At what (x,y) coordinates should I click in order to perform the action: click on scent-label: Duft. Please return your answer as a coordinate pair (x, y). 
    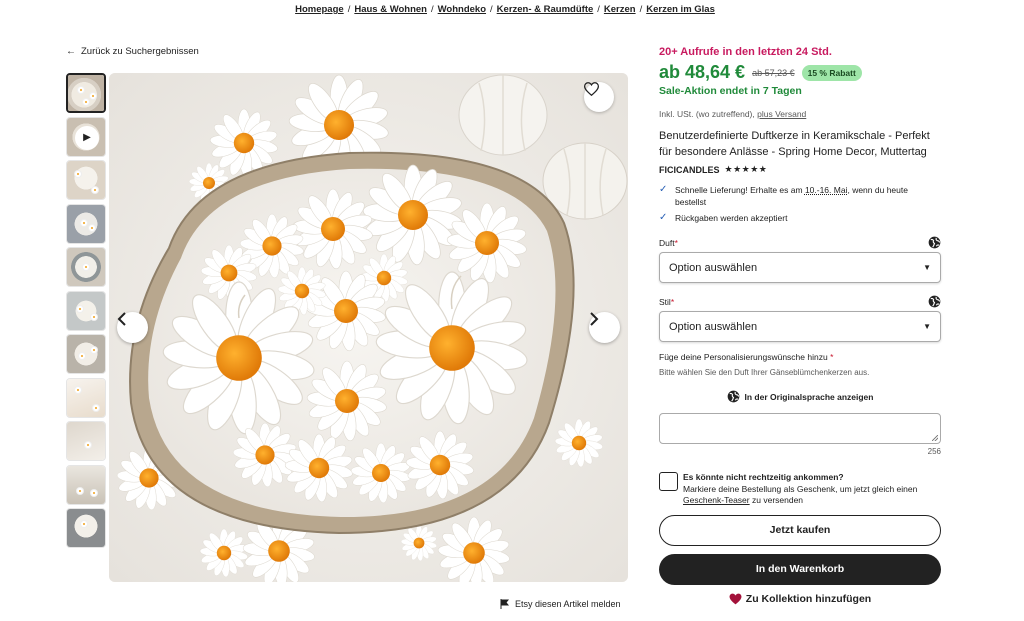
    Looking at the image, I should click on (667, 242).